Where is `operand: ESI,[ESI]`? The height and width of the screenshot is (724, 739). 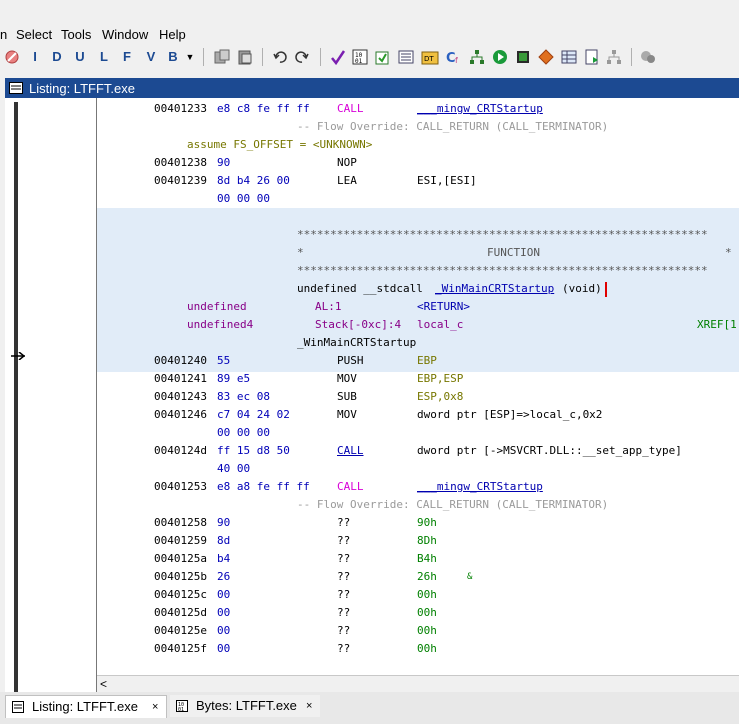 operand: ESI,[ESI] is located at coordinates (447, 181).